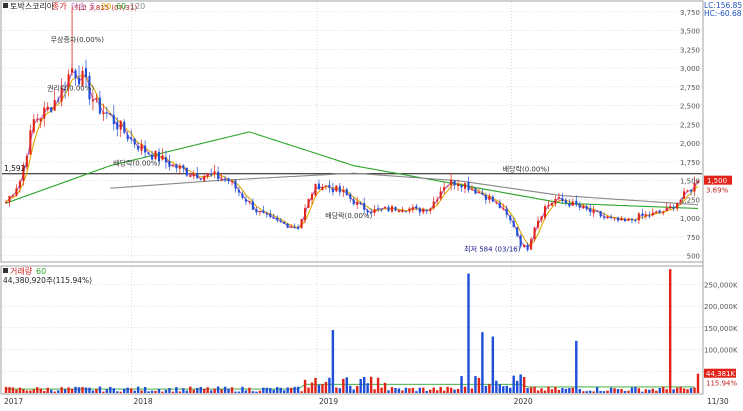 The image size is (743, 411). What do you see at coordinates (32, 6) in the screenshot?
I see `stock-name: 토박스코리아` at bounding box center [32, 6].